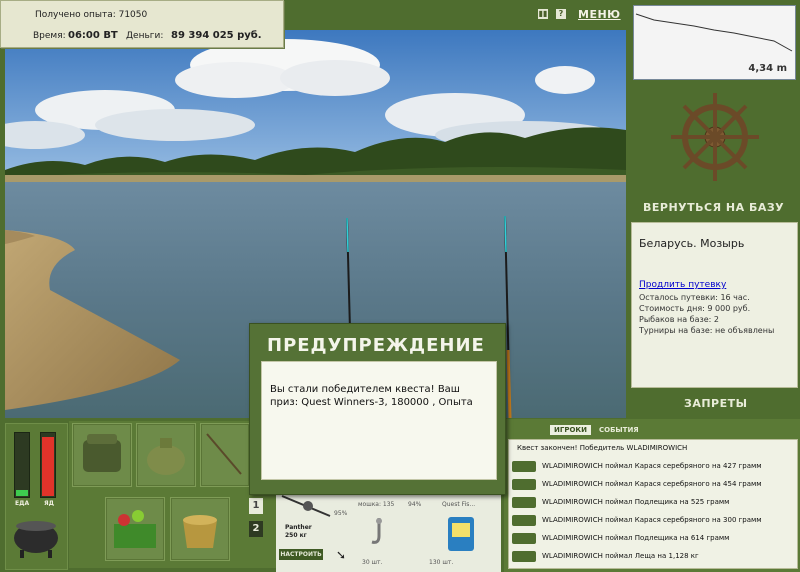 The width and height of the screenshot is (800, 572). I want to click on tune-tackle-button: НАСТРОИТЬ, so click(301, 554).